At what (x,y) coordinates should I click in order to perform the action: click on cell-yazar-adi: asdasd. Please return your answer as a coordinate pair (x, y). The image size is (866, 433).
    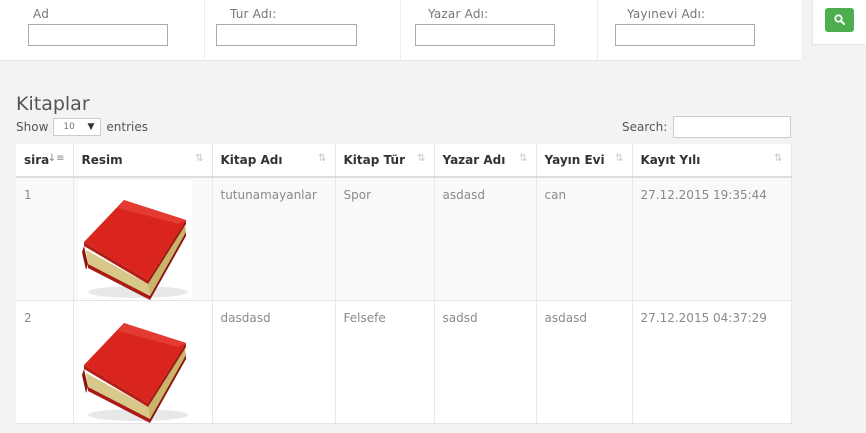
    Looking at the image, I should click on (485, 239).